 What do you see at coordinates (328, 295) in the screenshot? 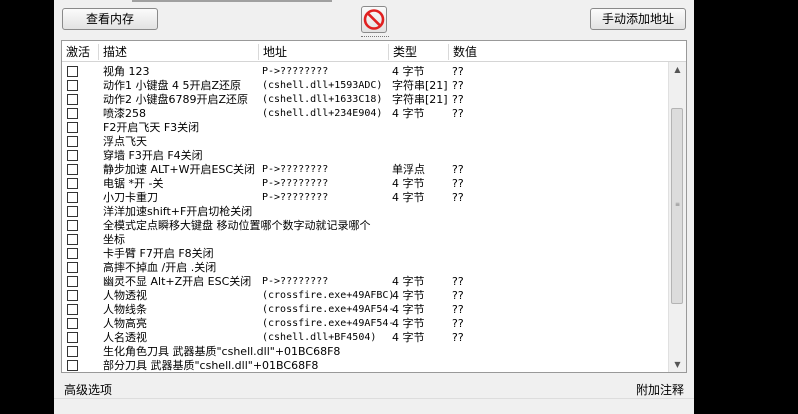
I see `row-address: (crossfire.exe+49AFBC)` at bounding box center [328, 295].